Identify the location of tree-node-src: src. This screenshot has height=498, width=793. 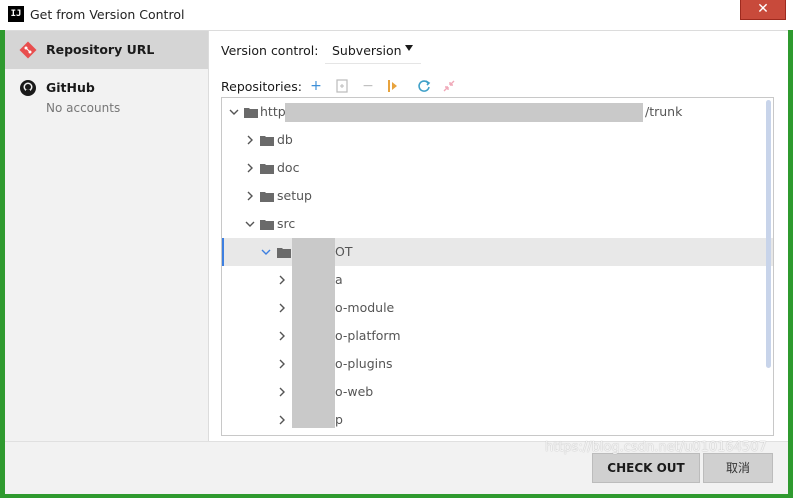
(497, 224).